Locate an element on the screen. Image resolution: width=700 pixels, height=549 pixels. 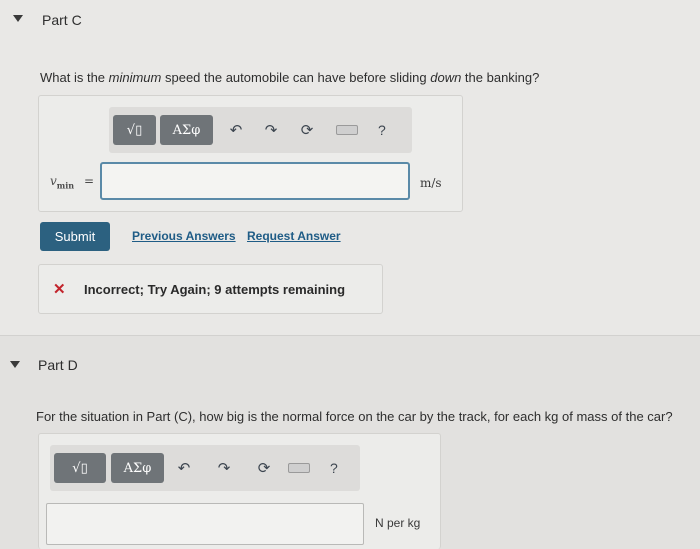
question-text: the banking? is located at coordinates (500, 77).